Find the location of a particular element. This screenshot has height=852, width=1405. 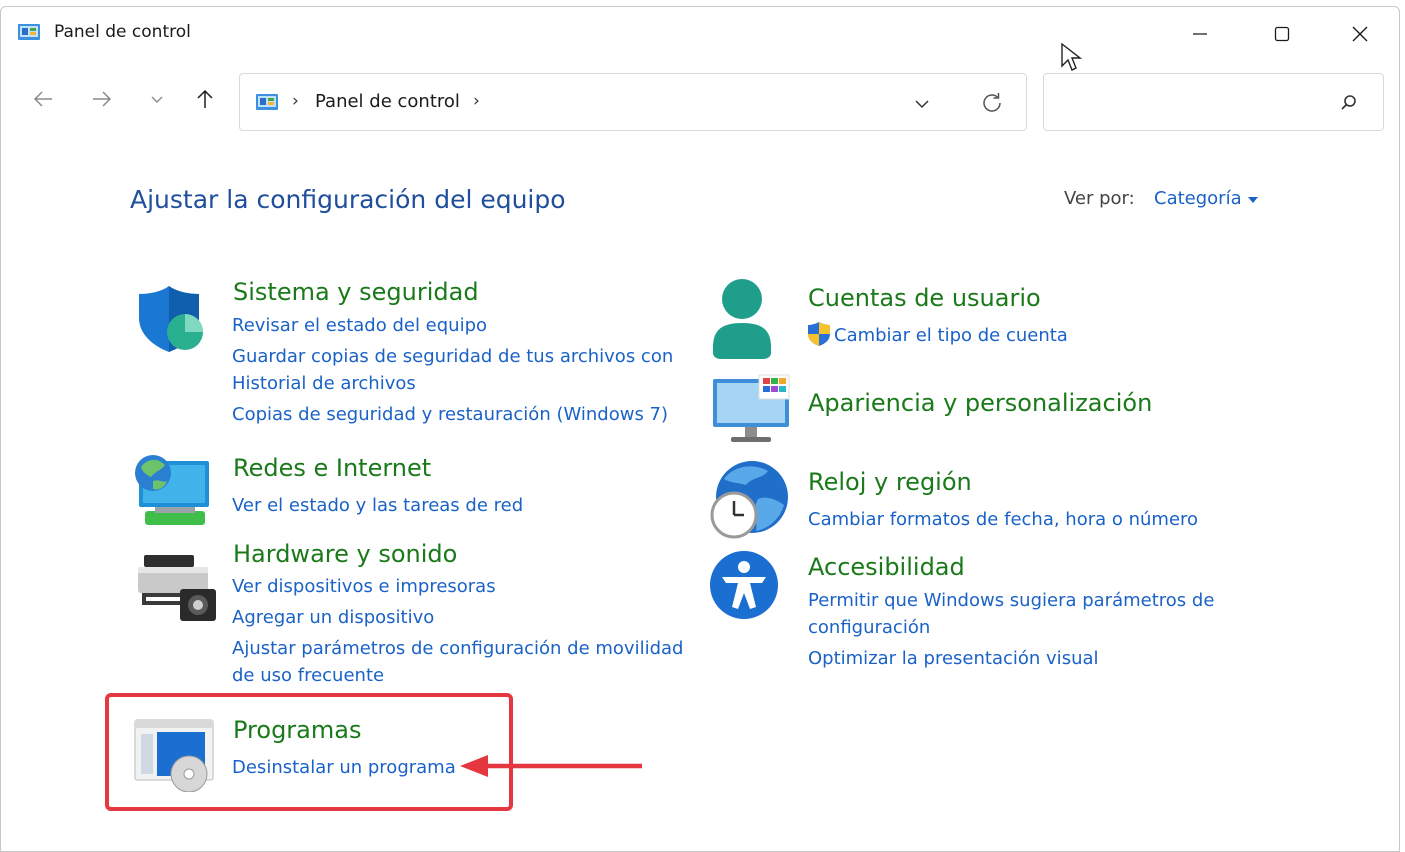

back-button is located at coordinates (43, 99).